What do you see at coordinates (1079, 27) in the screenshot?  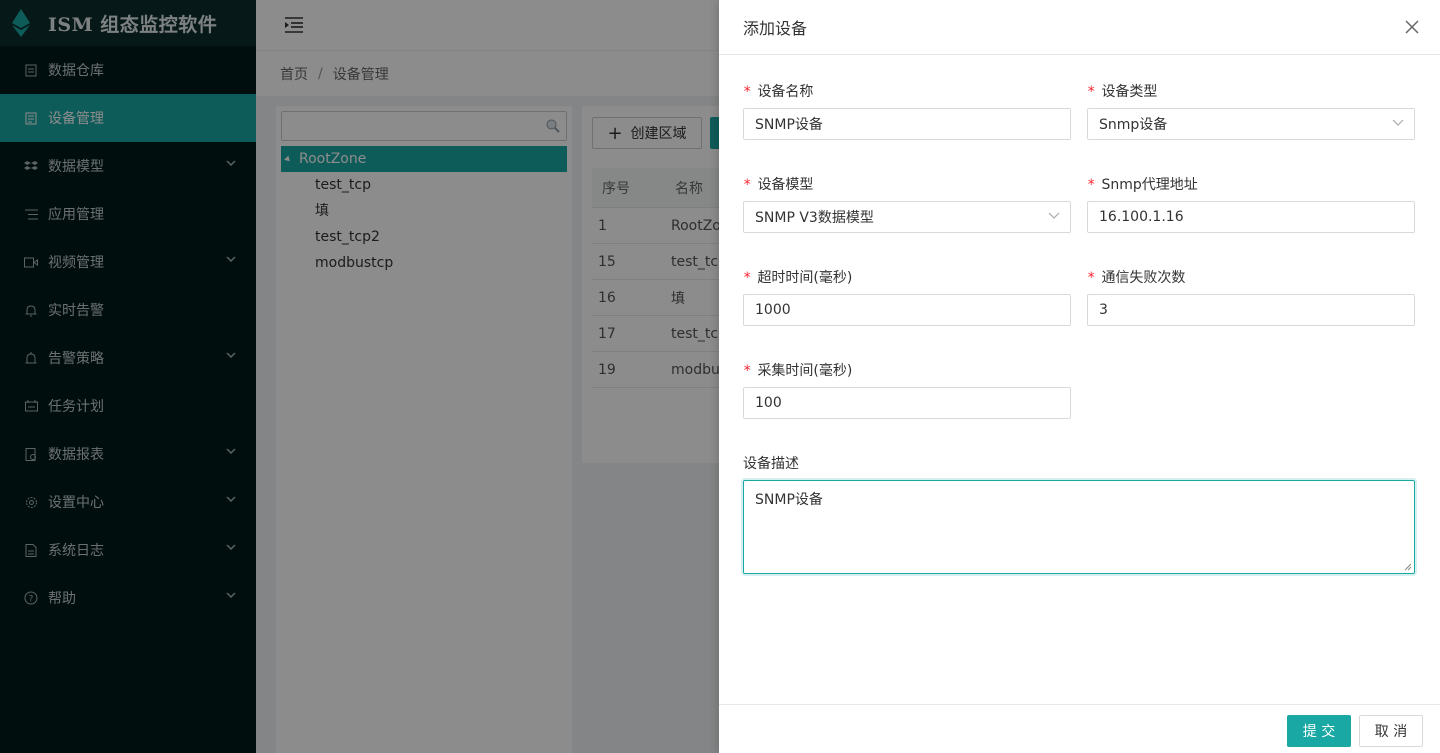 I see `drawer-header: 添加设备` at bounding box center [1079, 27].